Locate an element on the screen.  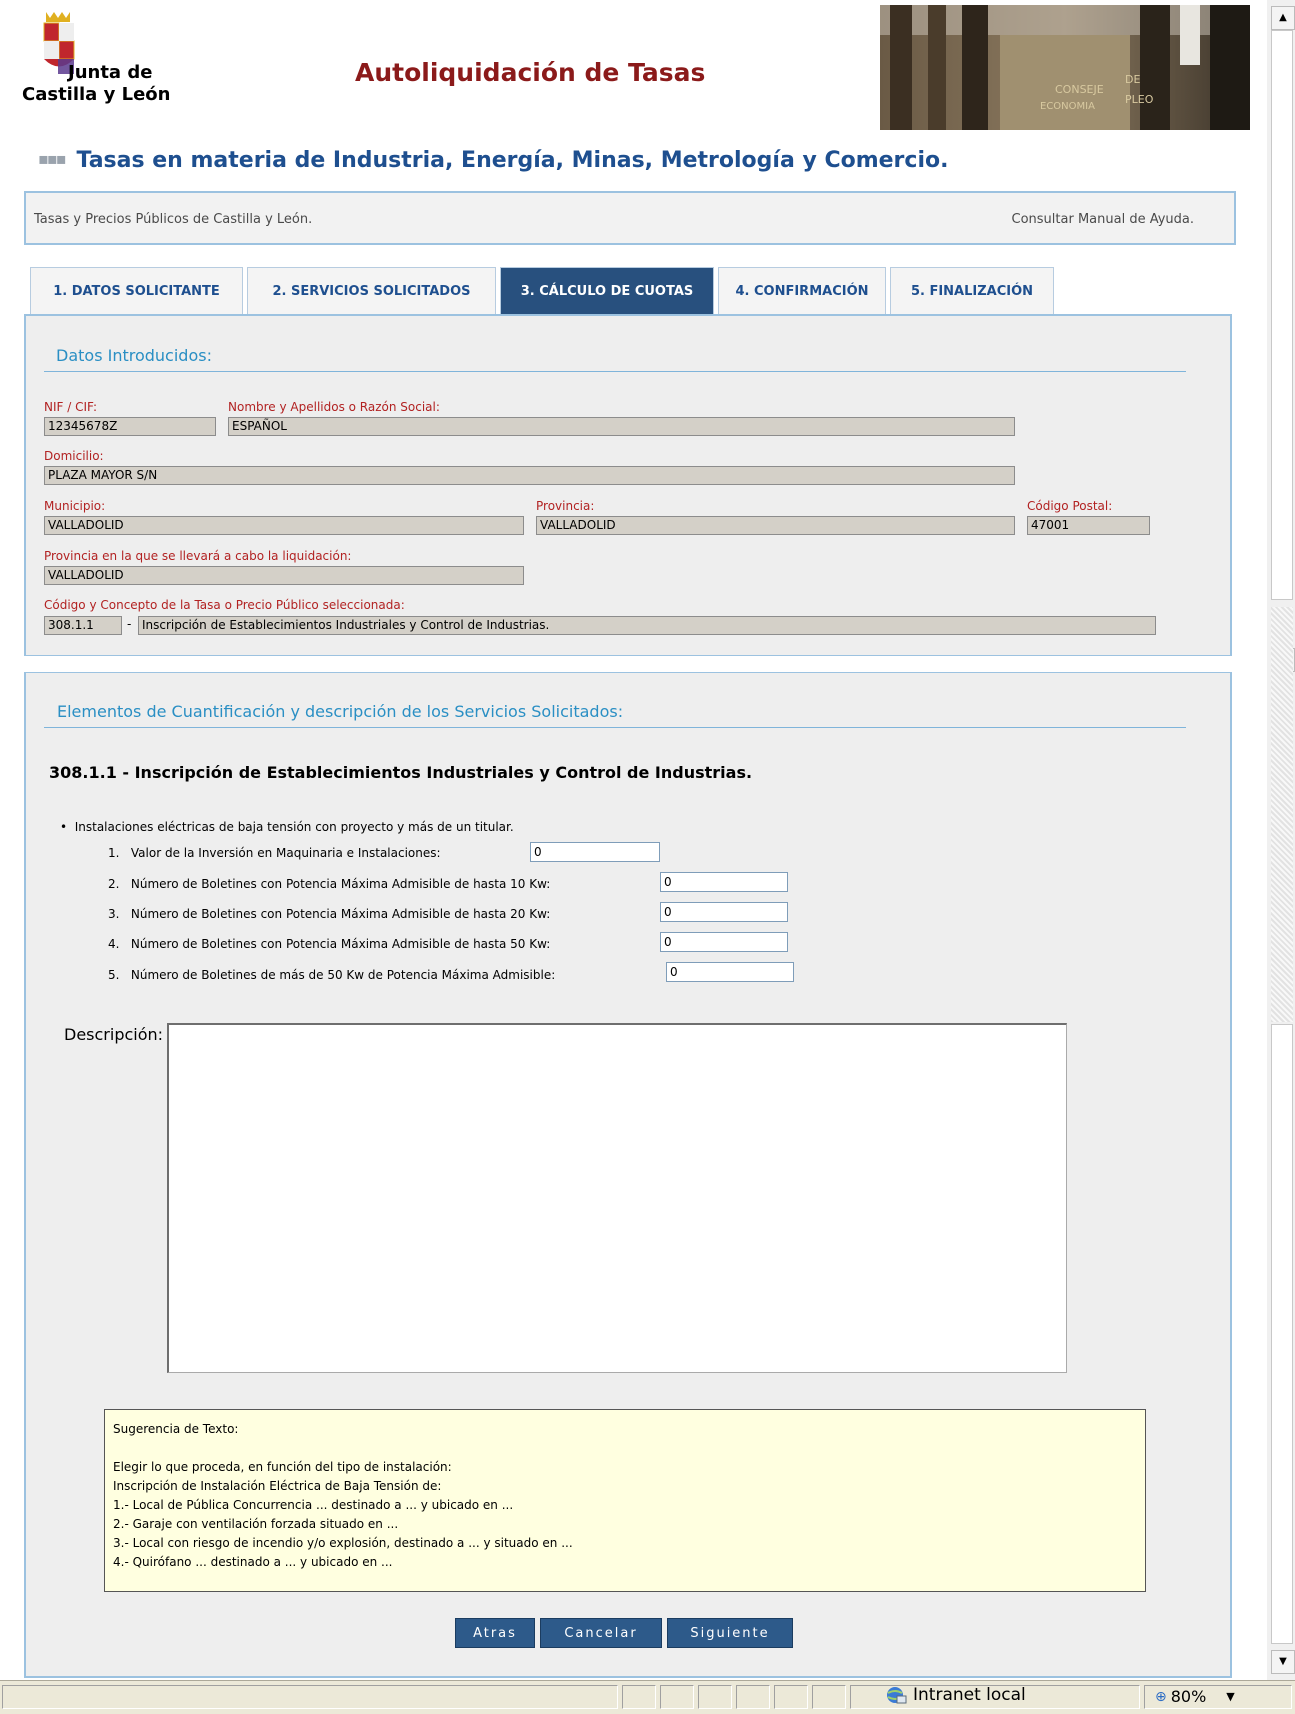
nombre-label: Nombre y Apellidos o Razón Social: is located at coordinates (334, 407).